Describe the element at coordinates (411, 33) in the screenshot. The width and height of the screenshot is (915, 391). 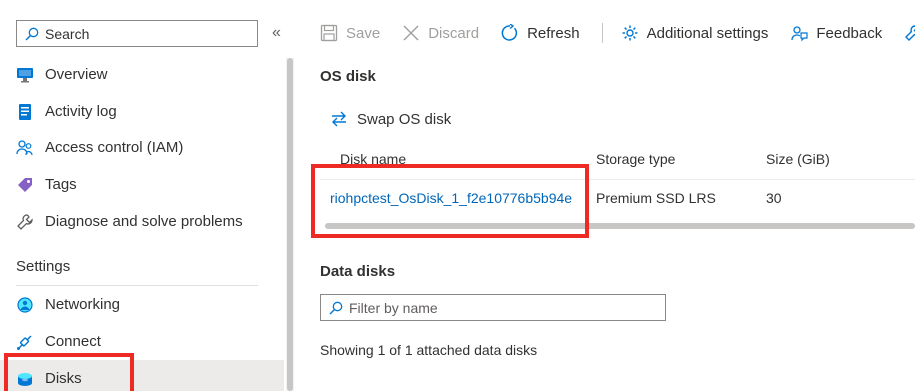
I see `close-icon` at that location.